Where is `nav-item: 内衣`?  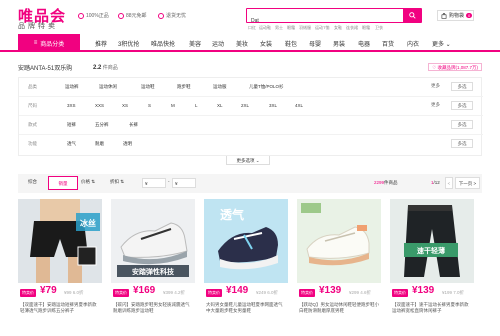 nav-item: 内衣 is located at coordinates (413, 43).